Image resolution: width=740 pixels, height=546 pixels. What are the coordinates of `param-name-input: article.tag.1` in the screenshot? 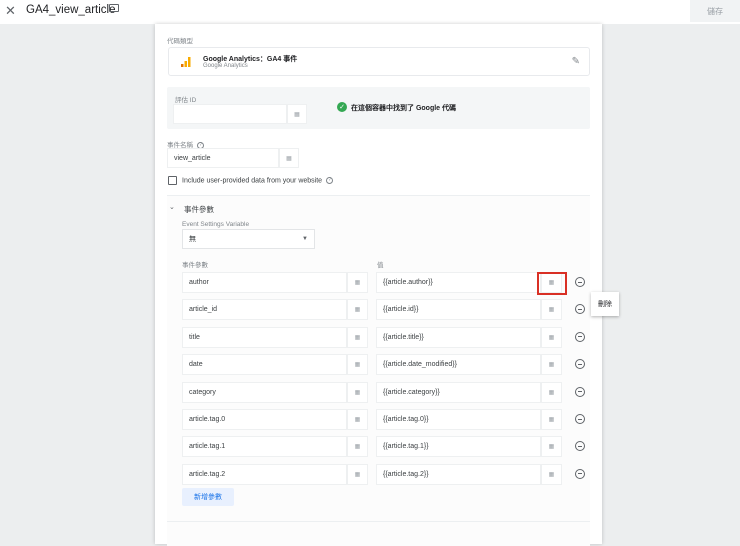 It's located at (264, 447).